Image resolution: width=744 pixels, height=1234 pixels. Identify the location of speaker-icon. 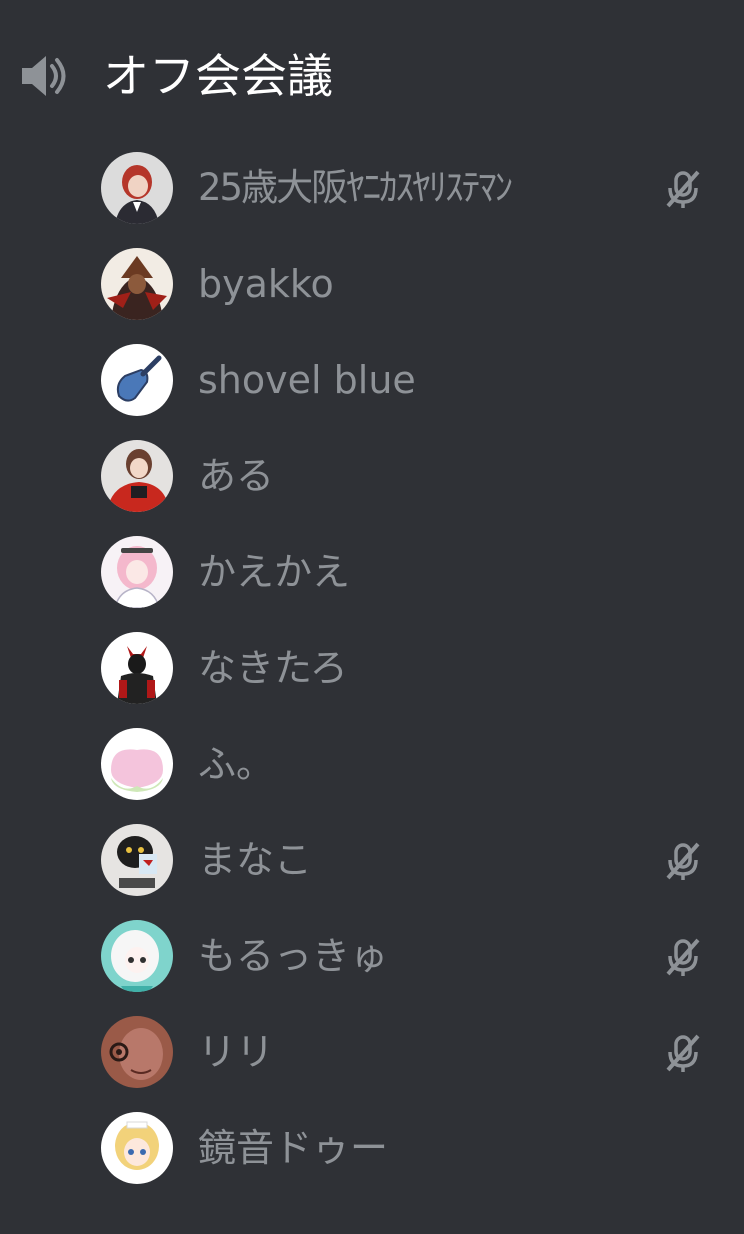
(44, 76).